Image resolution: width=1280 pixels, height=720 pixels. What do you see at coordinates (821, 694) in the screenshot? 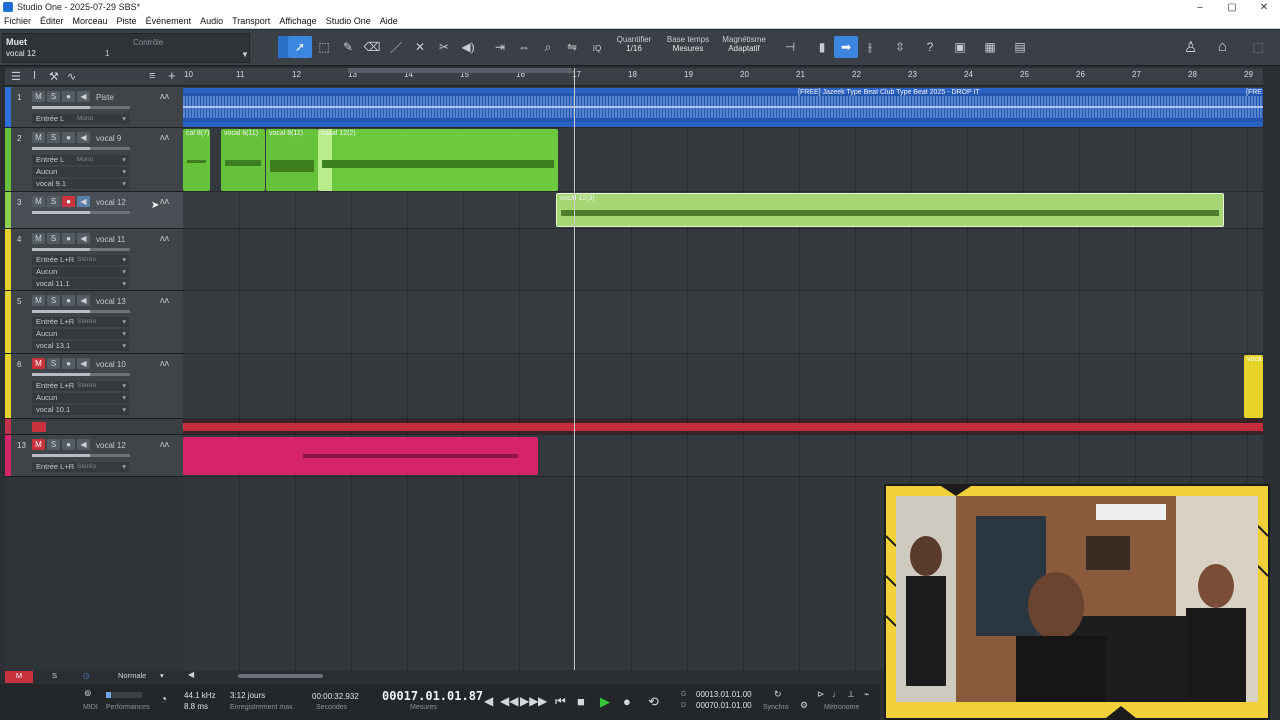
I see `precount-icon: ⊳` at bounding box center [821, 694].